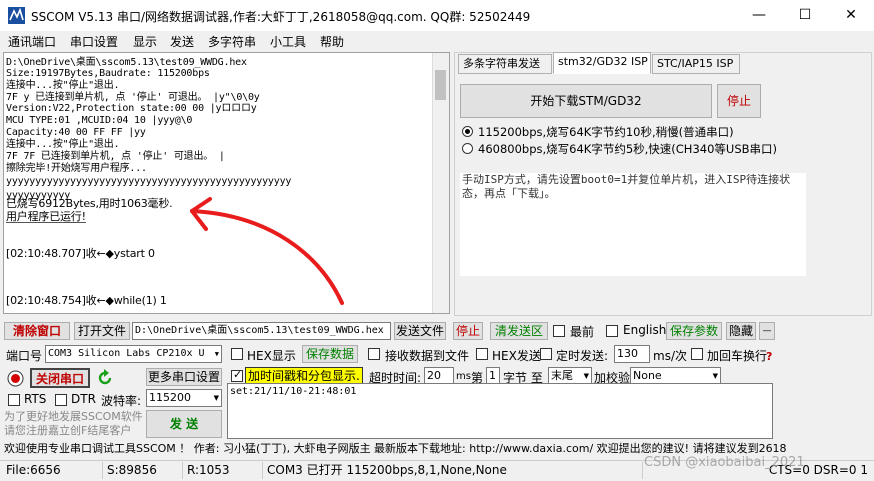 This screenshot has height=481, width=874. What do you see at coordinates (33, 470) in the screenshot?
I see `status-file: File:6656` at bounding box center [33, 470].